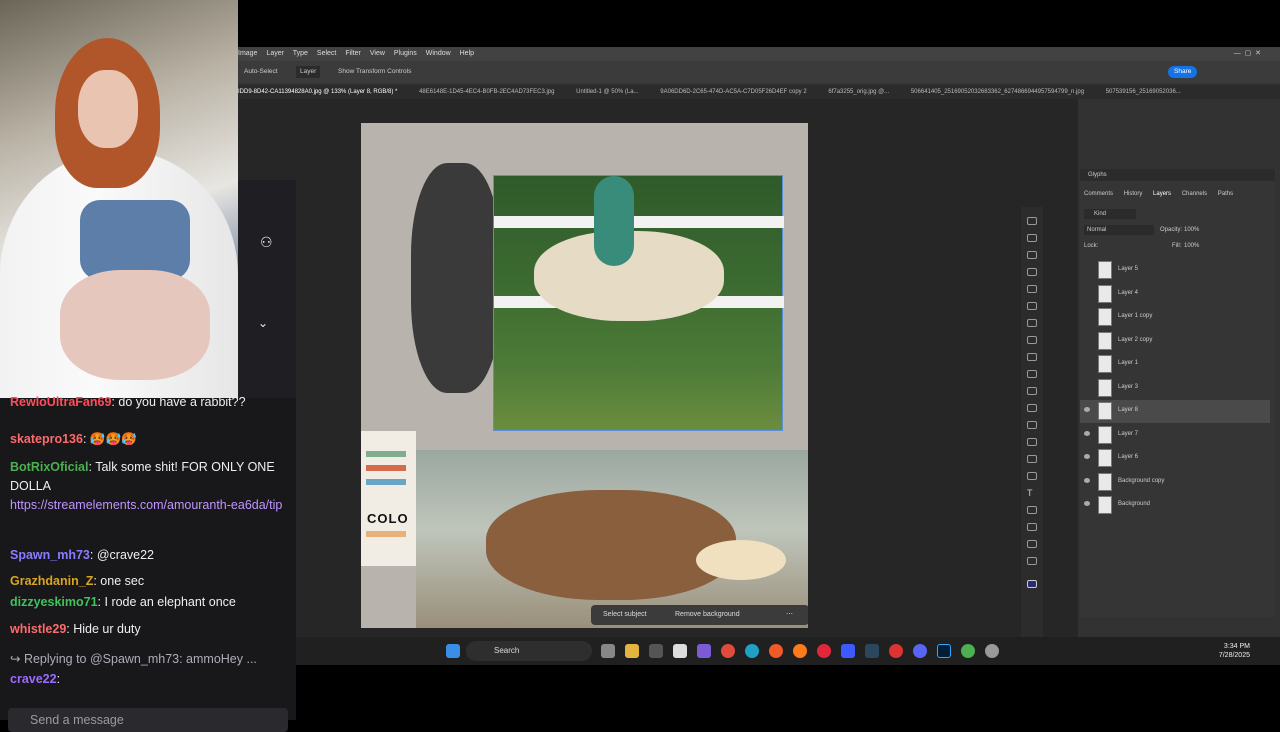  Describe the element at coordinates (148, 720) in the screenshot. I see `chat-input: Send a message` at that location.